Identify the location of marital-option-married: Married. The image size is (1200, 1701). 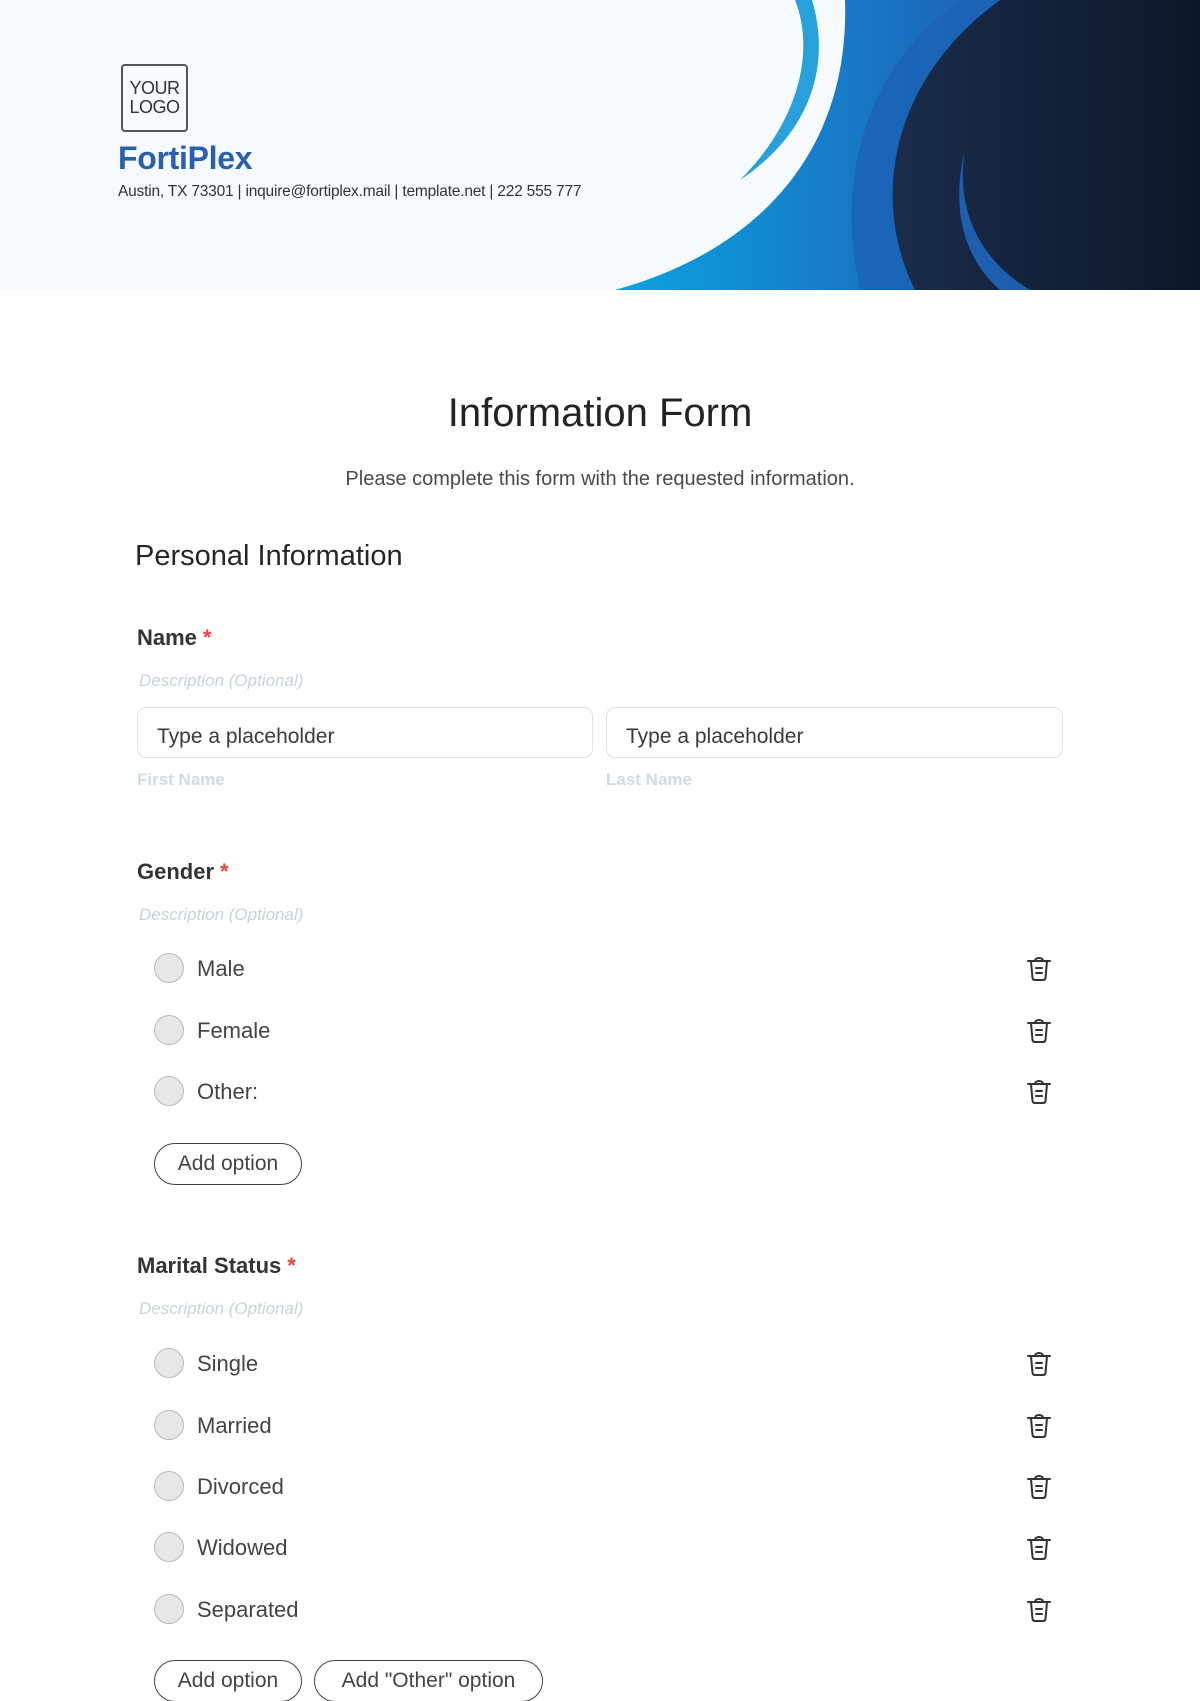
(604, 1425).